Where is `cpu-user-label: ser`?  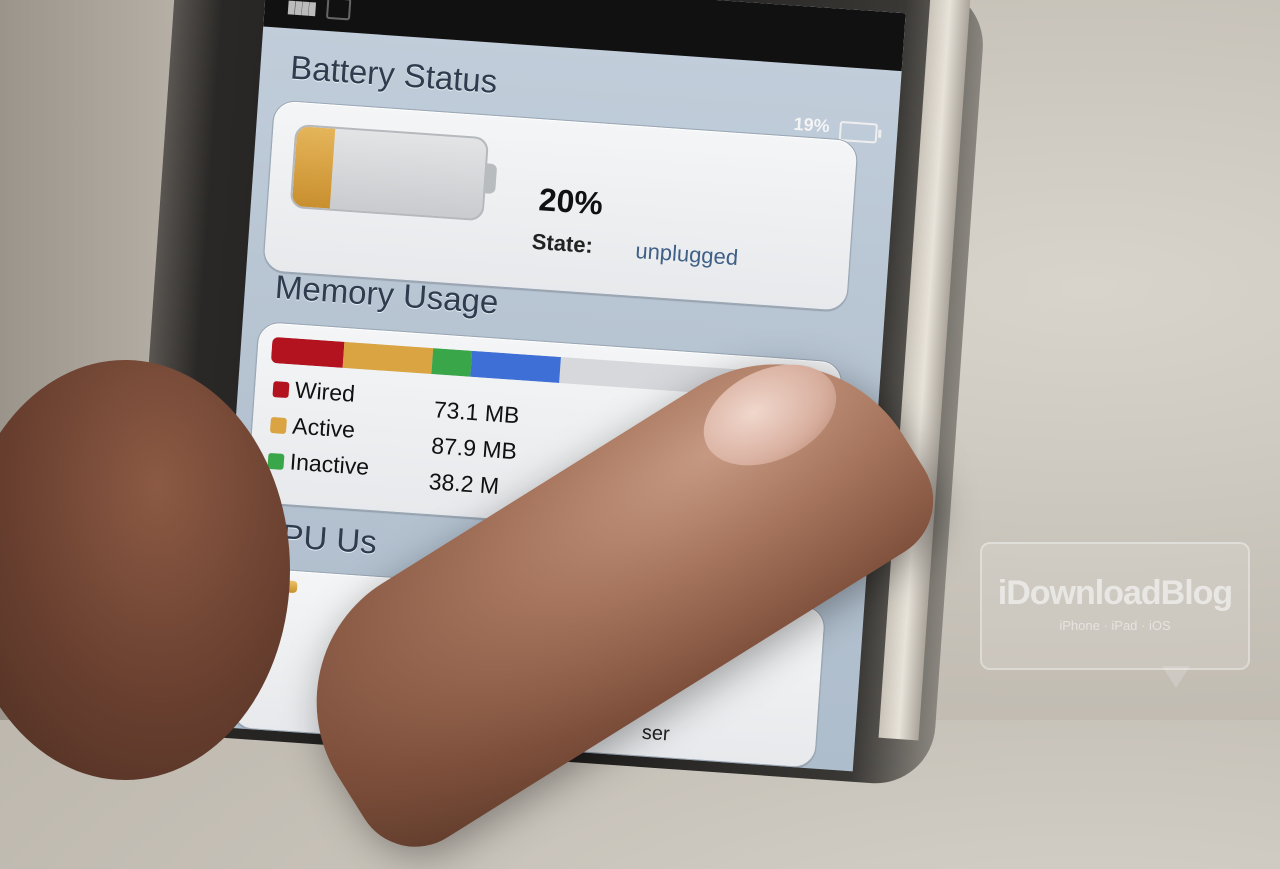
cpu-user-label: ser is located at coordinates (656, 733).